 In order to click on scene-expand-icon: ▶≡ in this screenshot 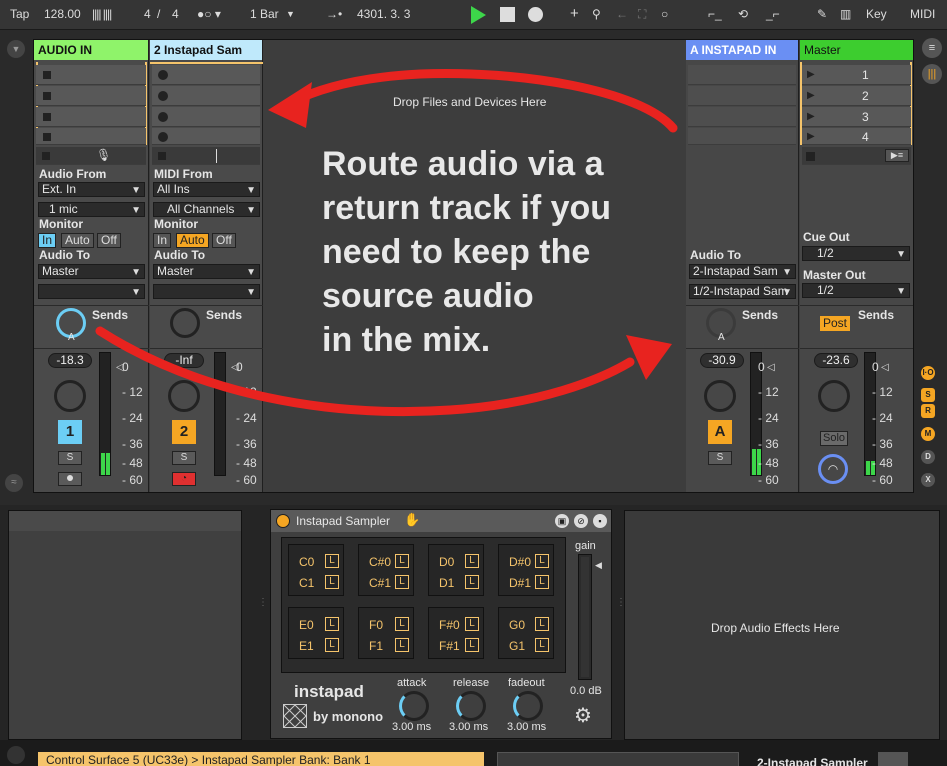, I will do `click(897, 155)`.